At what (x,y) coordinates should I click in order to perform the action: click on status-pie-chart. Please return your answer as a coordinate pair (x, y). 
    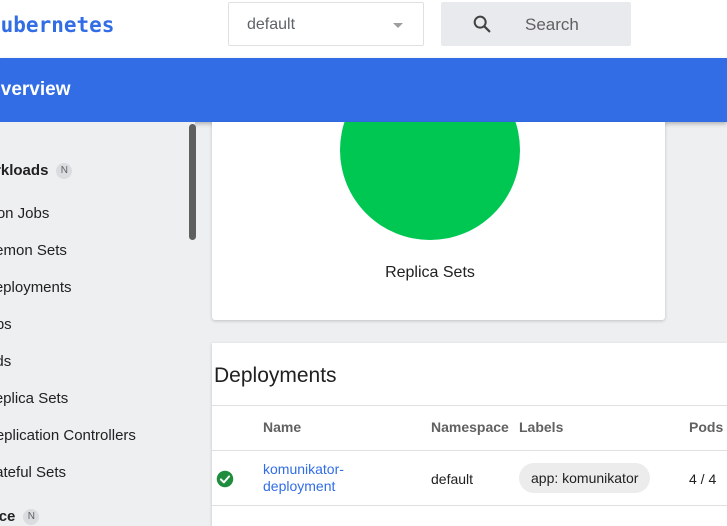
    Looking at the image, I should click on (430, 181).